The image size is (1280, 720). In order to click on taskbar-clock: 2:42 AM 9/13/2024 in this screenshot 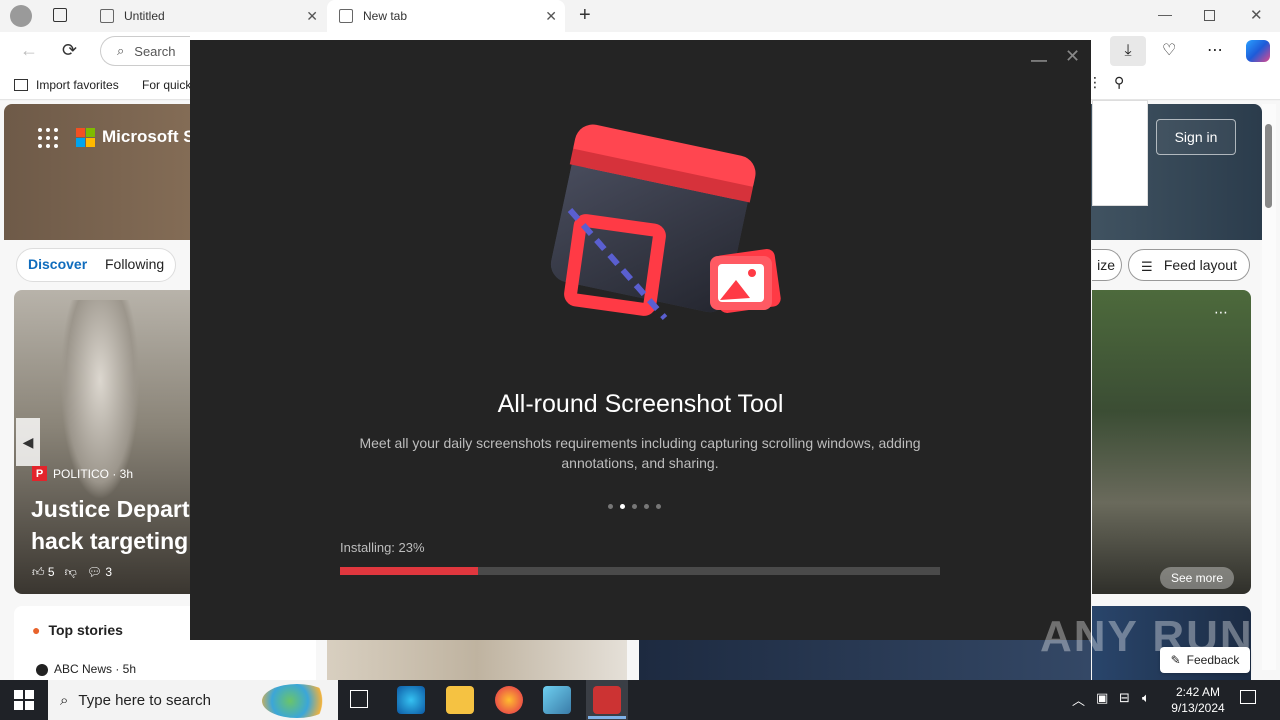, I will do `click(1198, 700)`.